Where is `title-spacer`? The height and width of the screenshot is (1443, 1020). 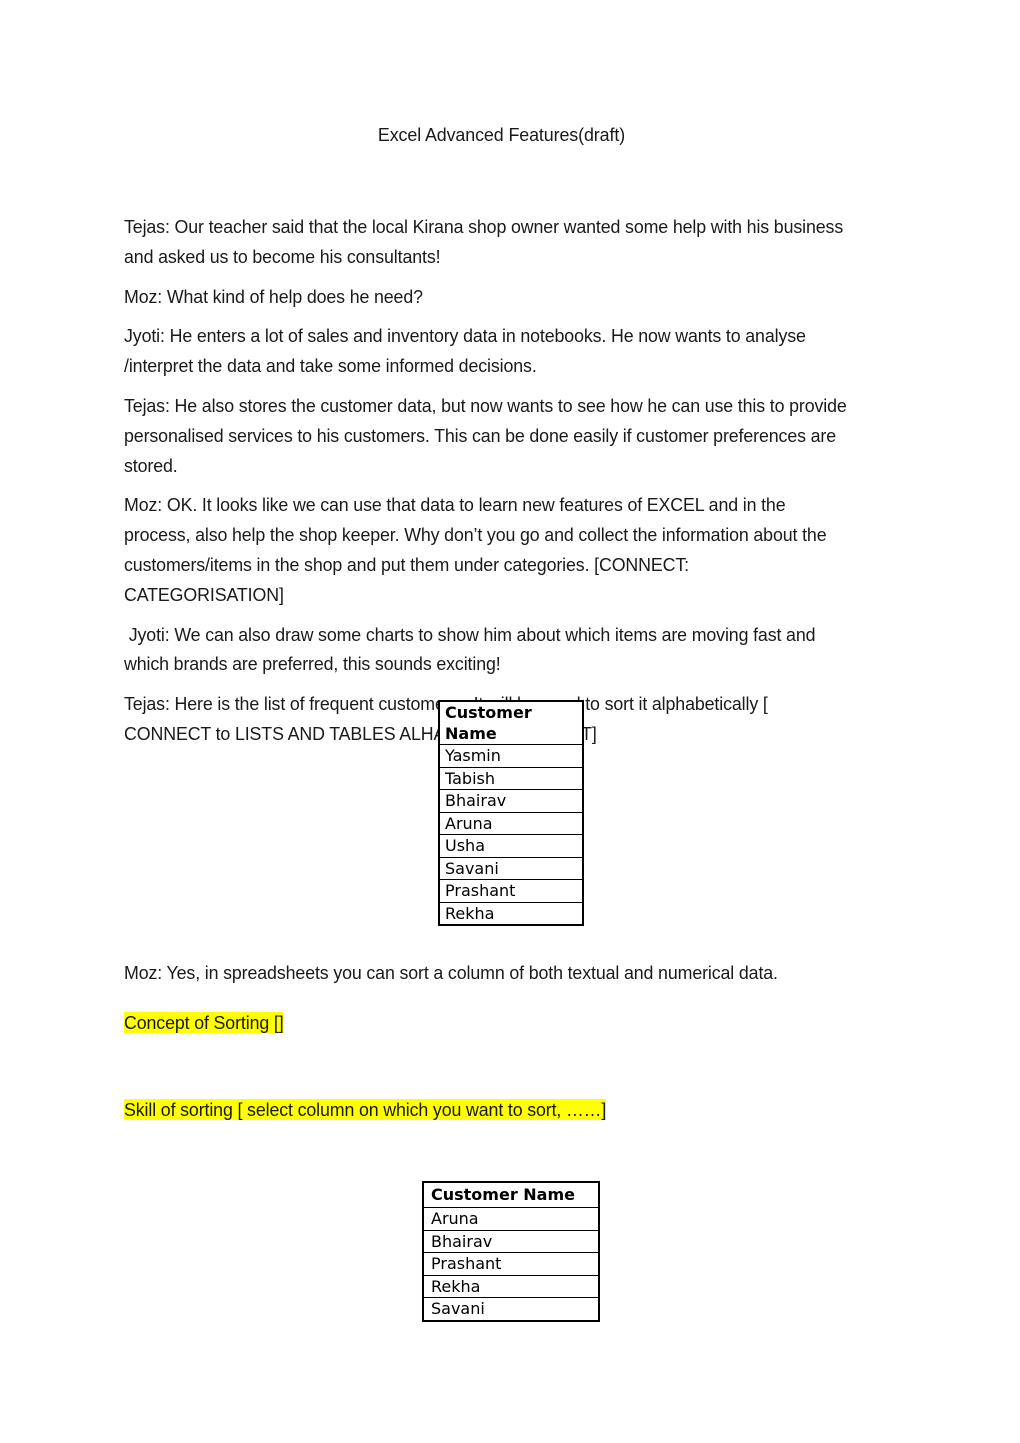
title-spacer is located at coordinates (501, 180).